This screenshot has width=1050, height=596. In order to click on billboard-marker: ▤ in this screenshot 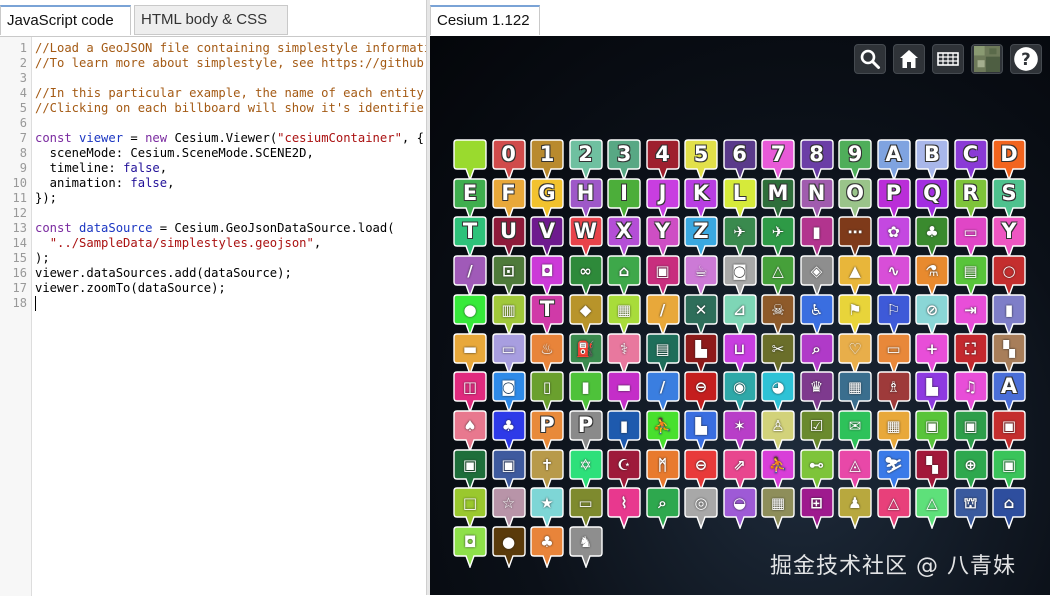, I will do `click(664, 353)`.